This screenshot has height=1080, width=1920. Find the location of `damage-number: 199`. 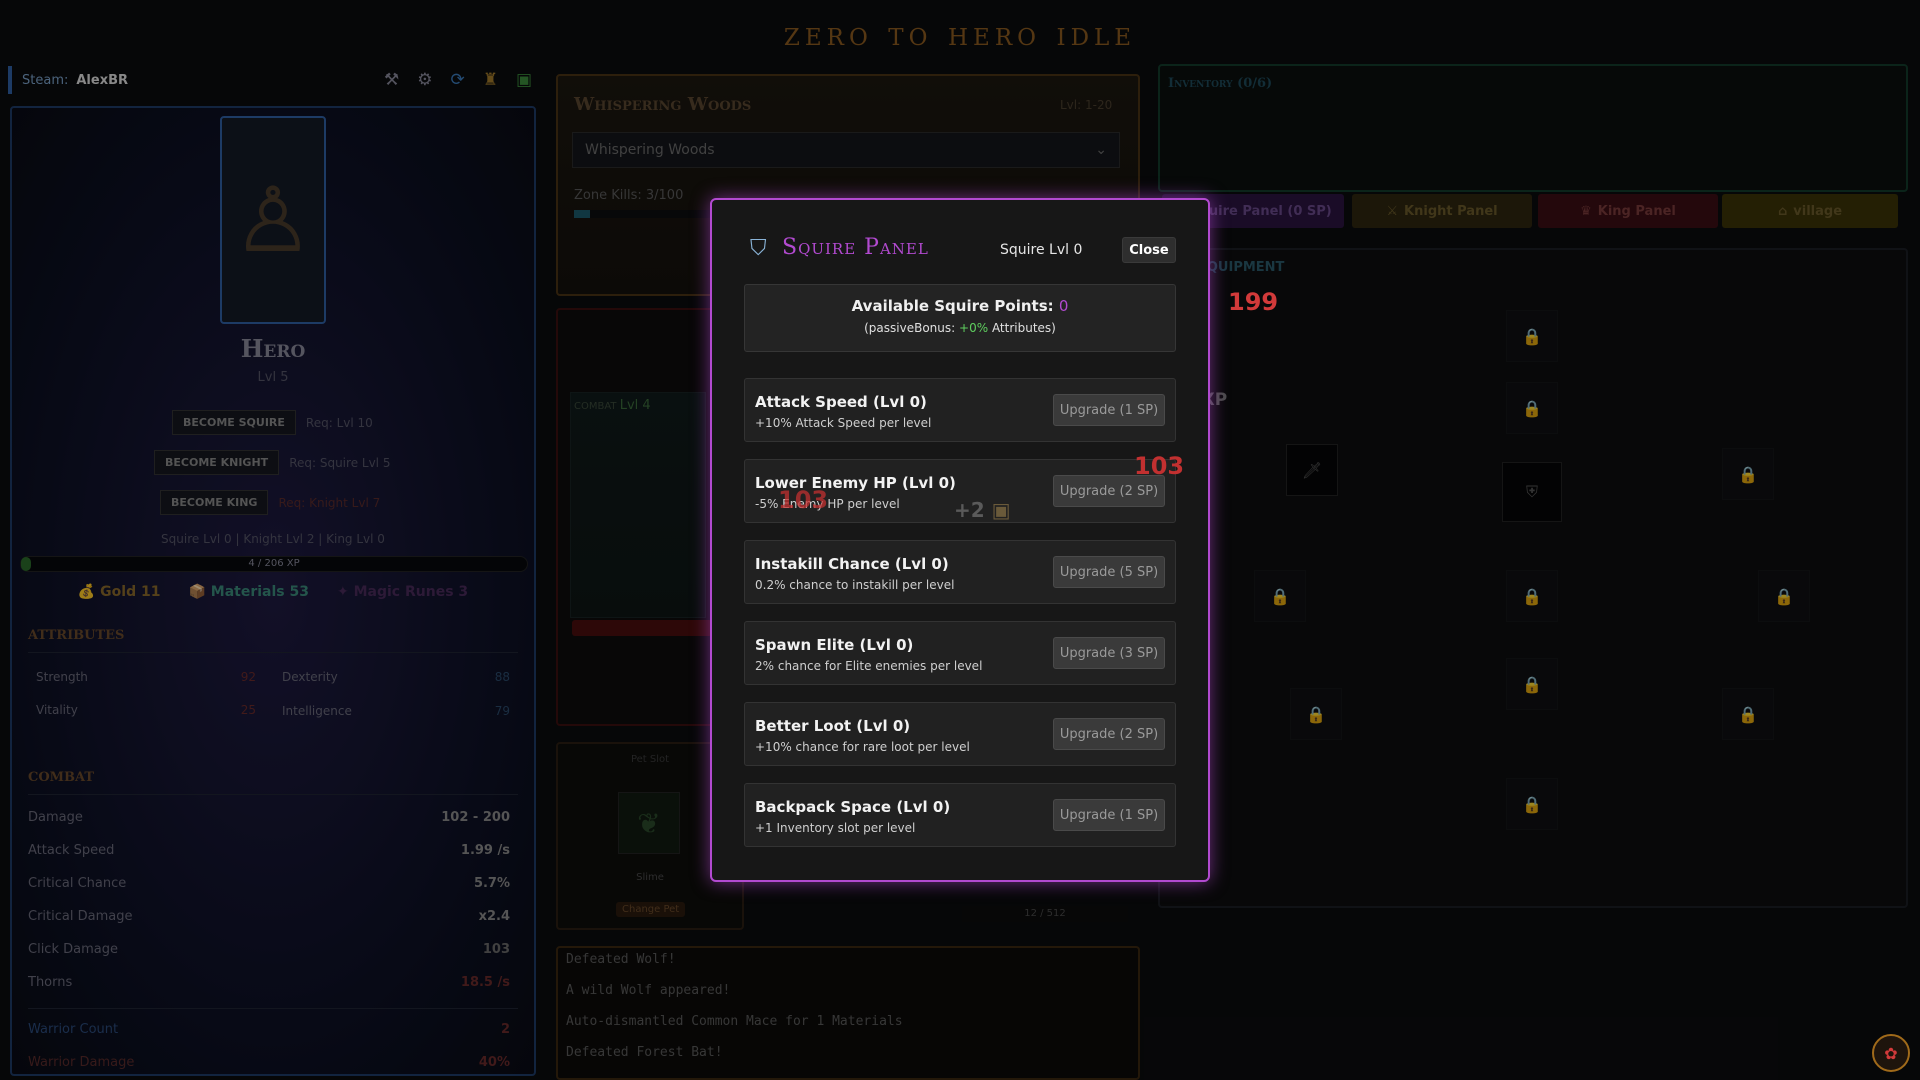

damage-number: 199 is located at coordinates (1253, 302).